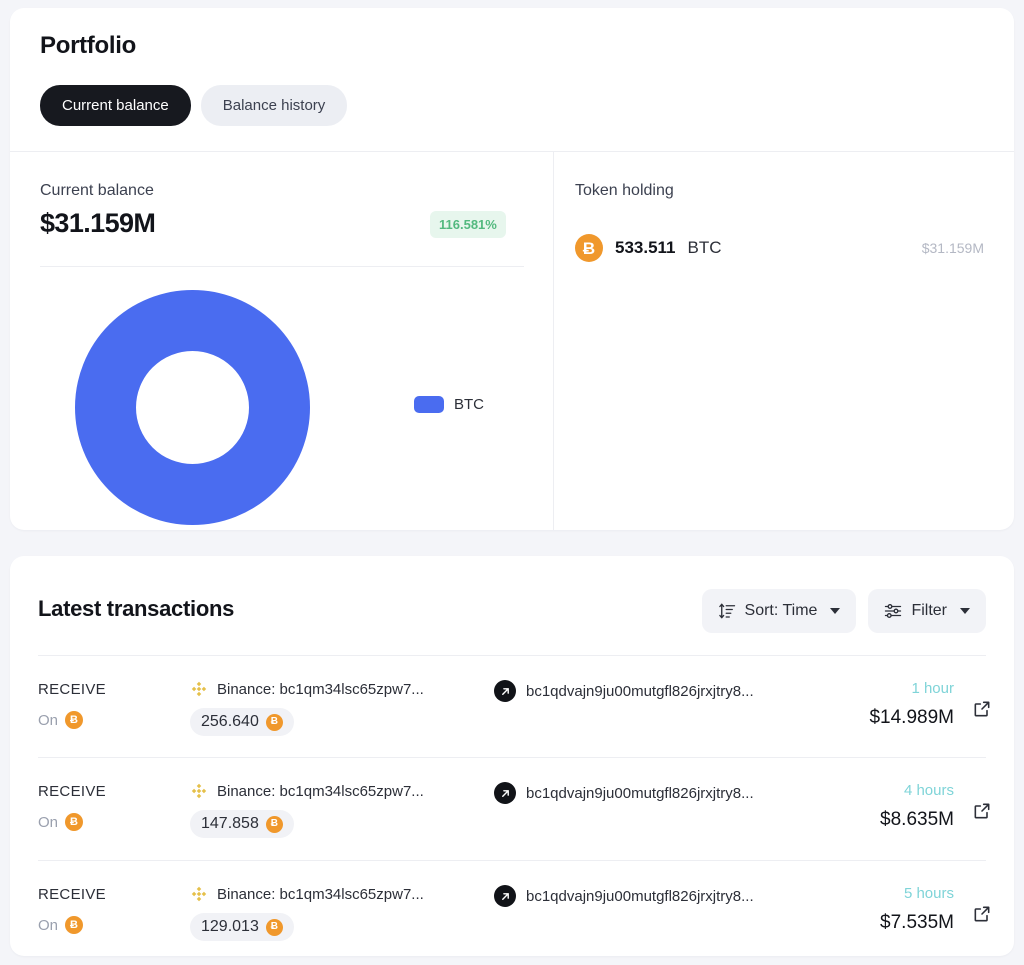 This screenshot has width=1024, height=965. Describe the element at coordinates (136, 608) in the screenshot. I see `transactions-title: Latest transactions` at that location.